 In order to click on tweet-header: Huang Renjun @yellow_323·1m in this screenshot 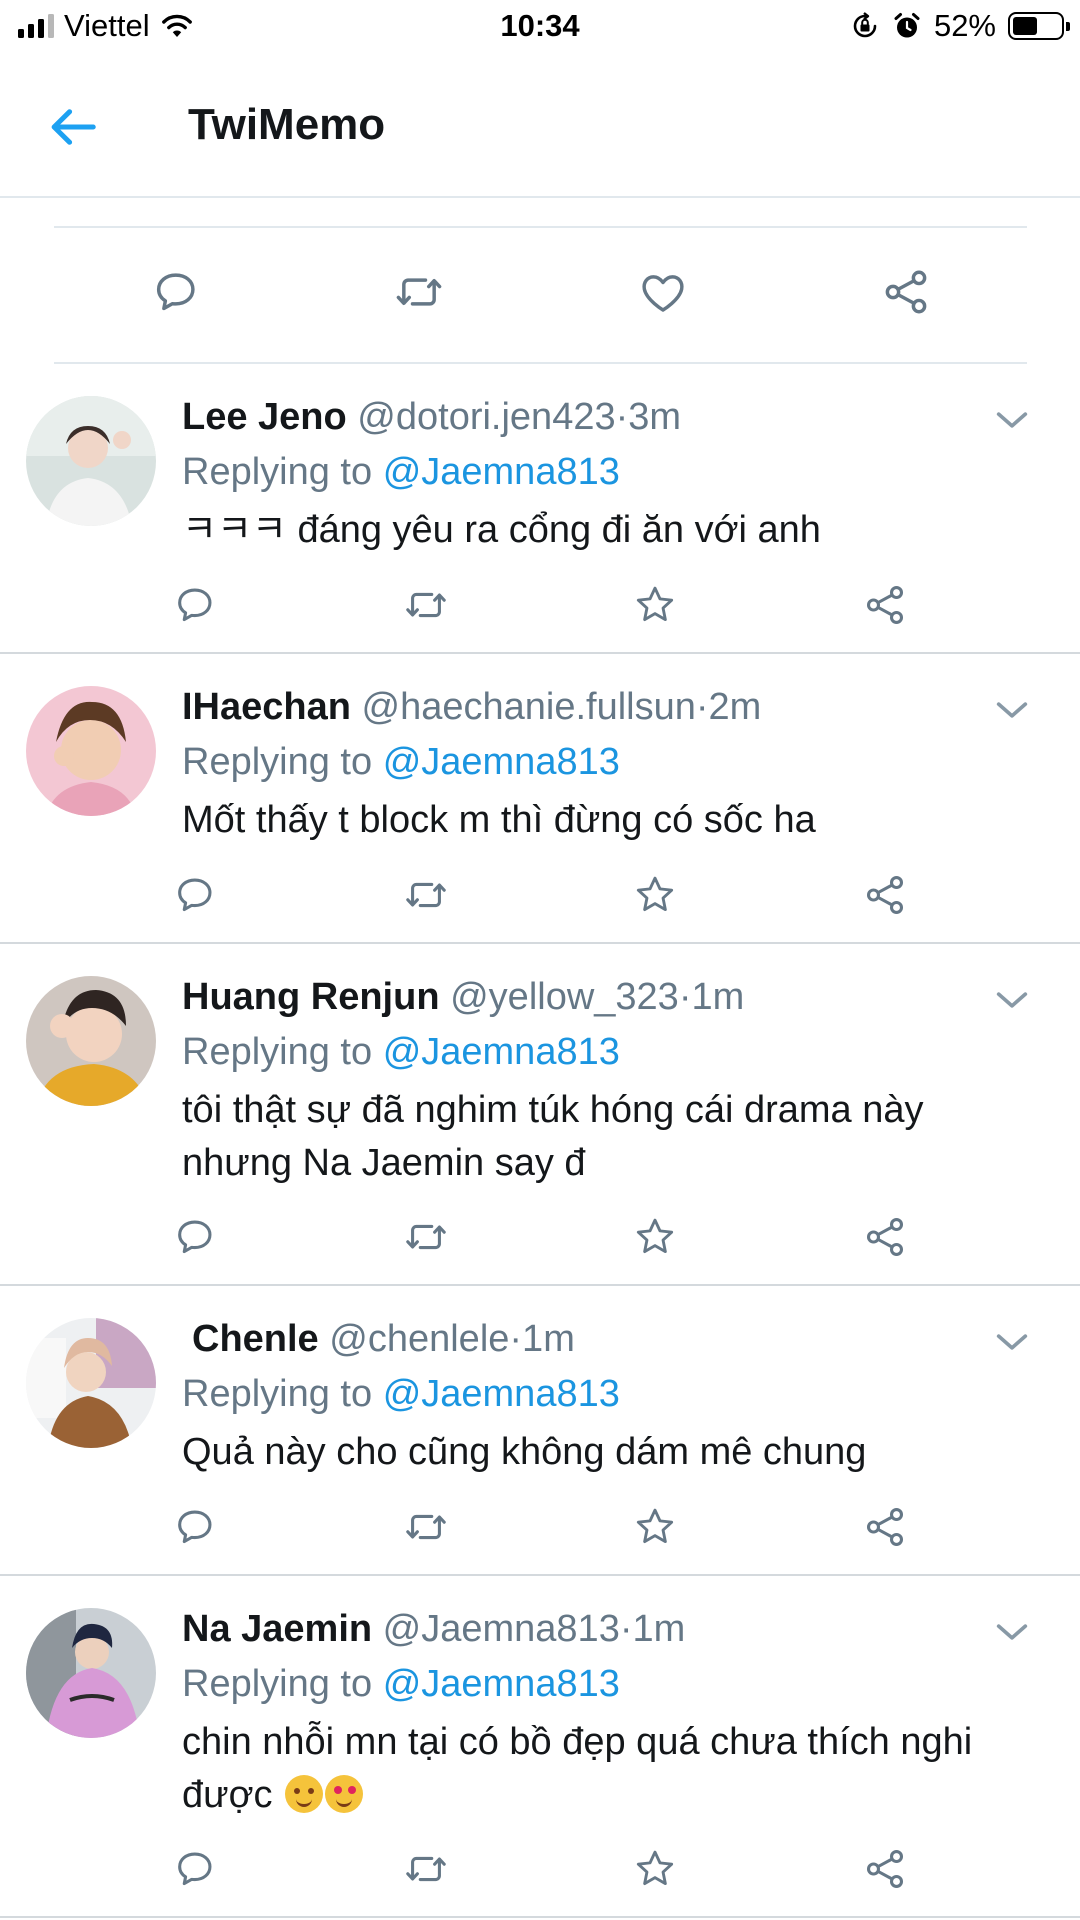, I will do `click(463, 997)`.